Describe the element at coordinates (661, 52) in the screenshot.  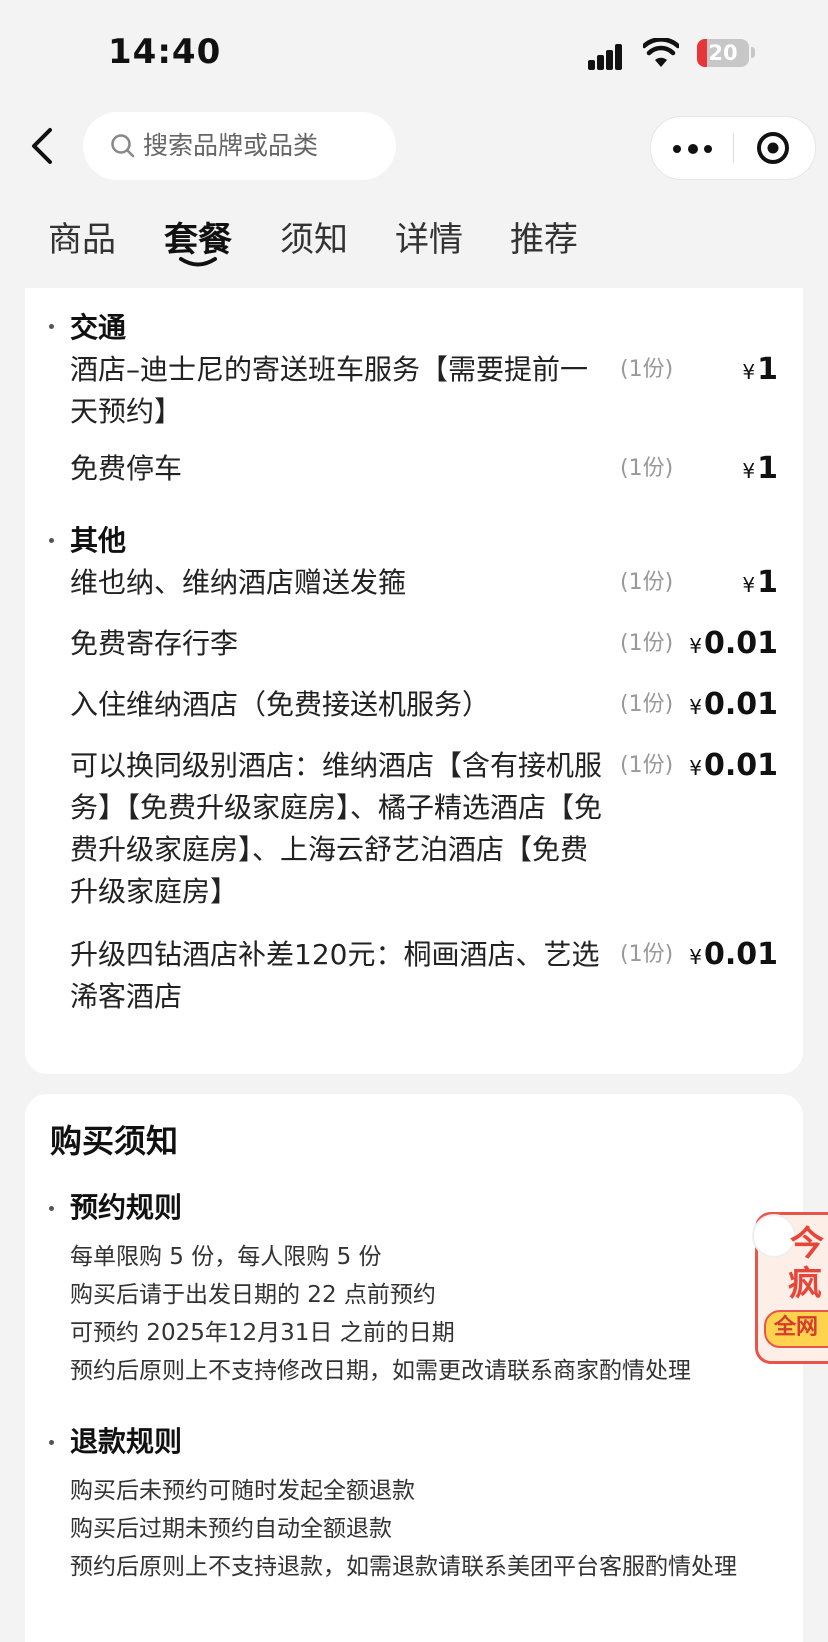
I see `wifi-icon` at that location.